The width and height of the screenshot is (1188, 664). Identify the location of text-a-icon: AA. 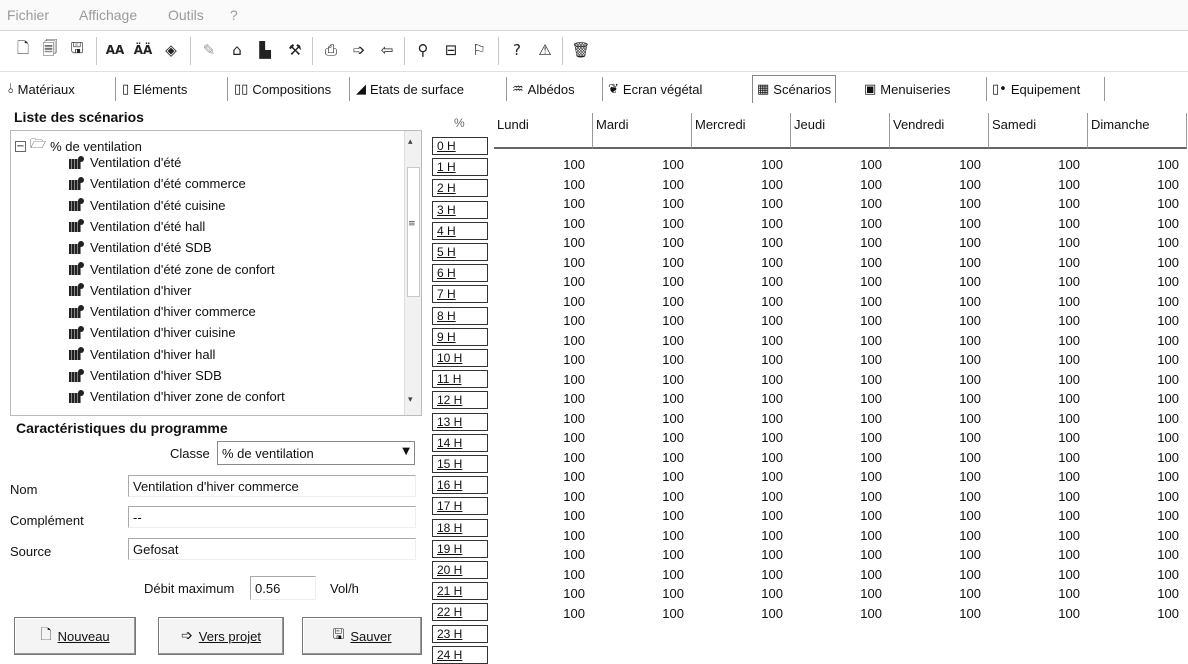
(115, 50).